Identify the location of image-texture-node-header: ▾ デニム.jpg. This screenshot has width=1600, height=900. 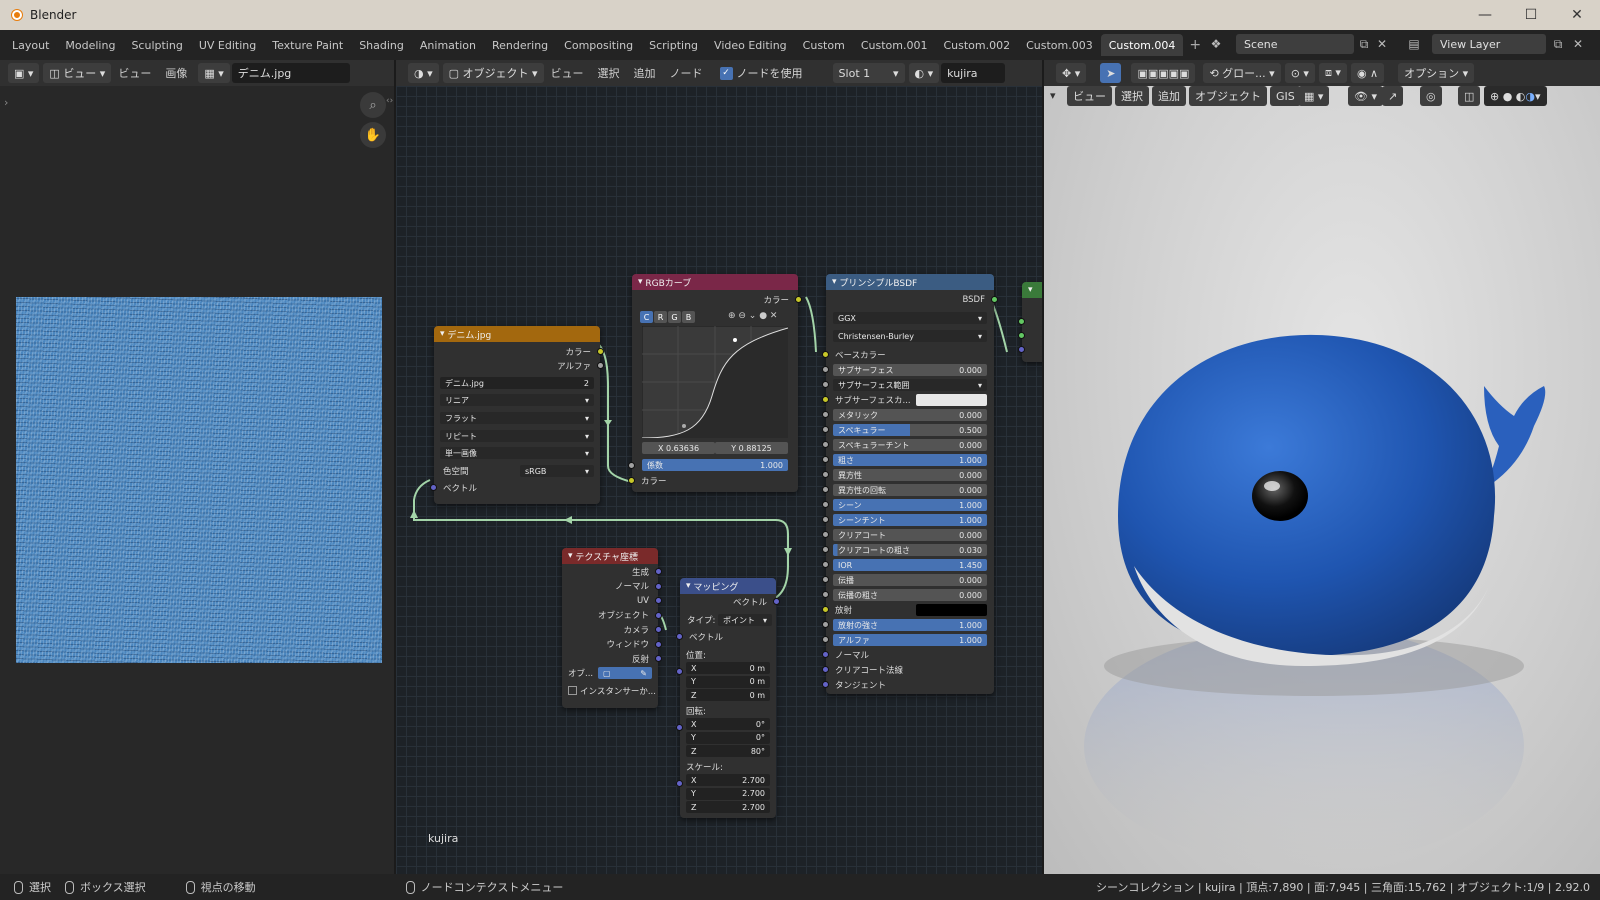
(517, 334).